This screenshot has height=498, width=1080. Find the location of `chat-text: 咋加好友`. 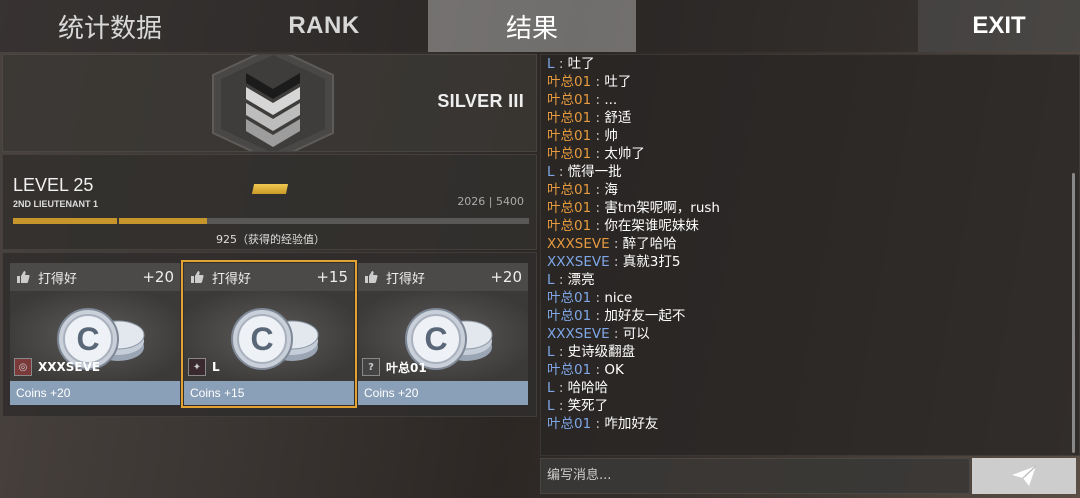

chat-text: 咋加好友 is located at coordinates (631, 424).